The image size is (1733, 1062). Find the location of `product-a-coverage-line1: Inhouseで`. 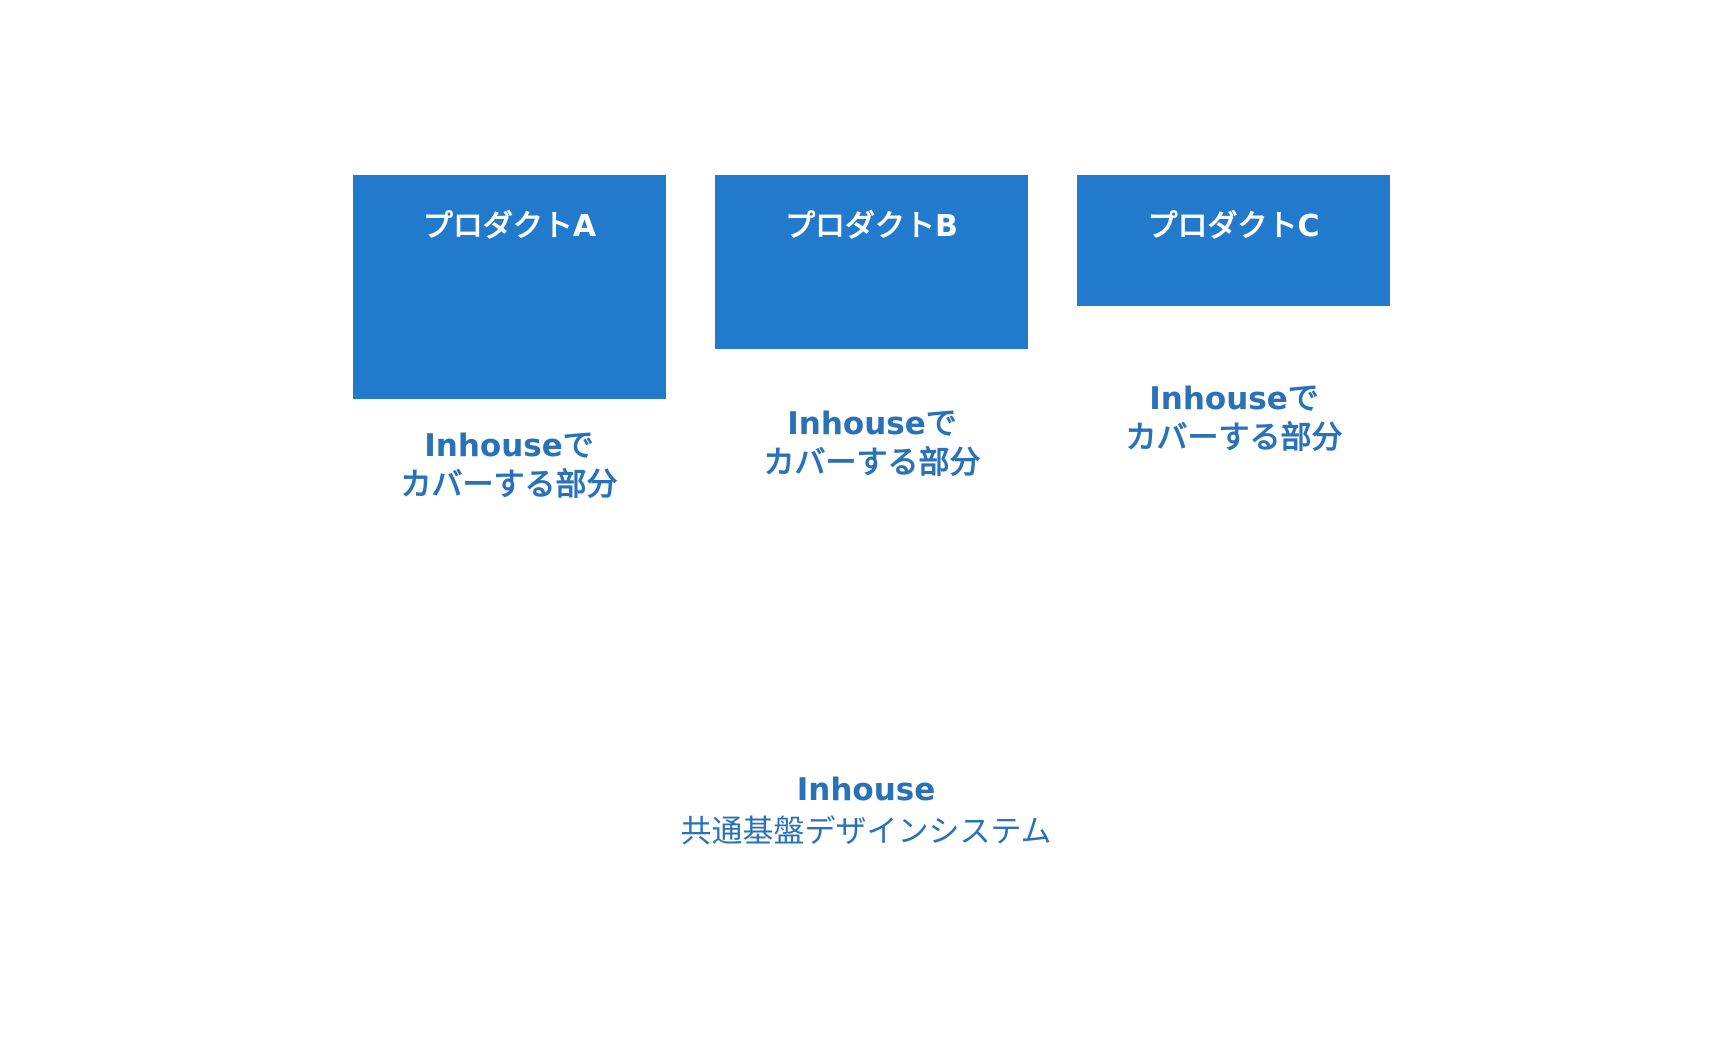

product-a-coverage-line1: Inhouseで is located at coordinates (509, 446).